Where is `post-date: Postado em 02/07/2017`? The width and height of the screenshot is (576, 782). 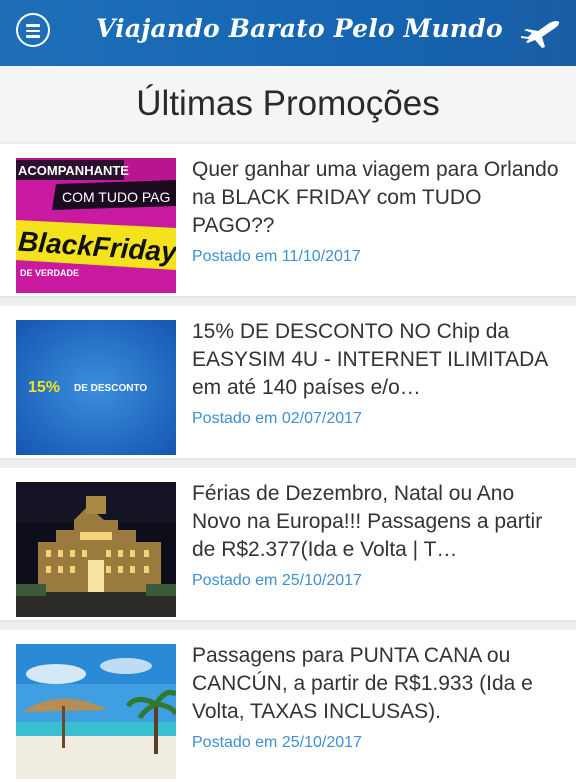
post-date: Postado em 02/07/2017 is located at coordinates (277, 418).